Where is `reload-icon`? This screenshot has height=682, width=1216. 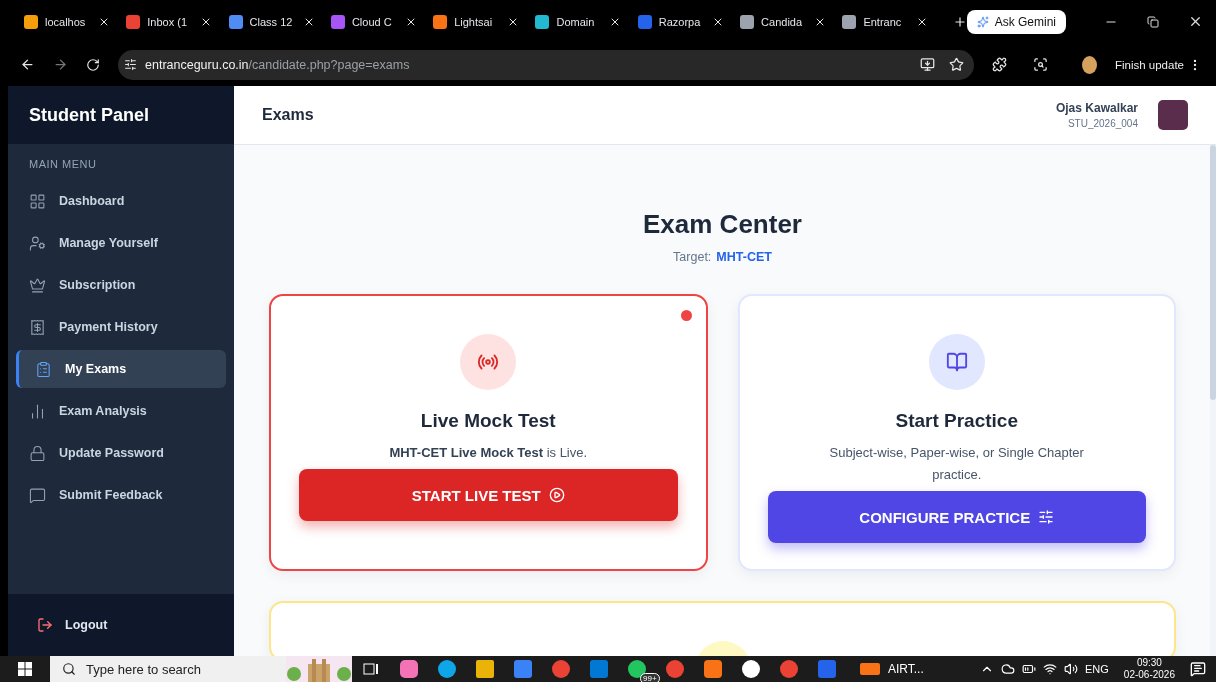
reload-icon is located at coordinates (93, 64).